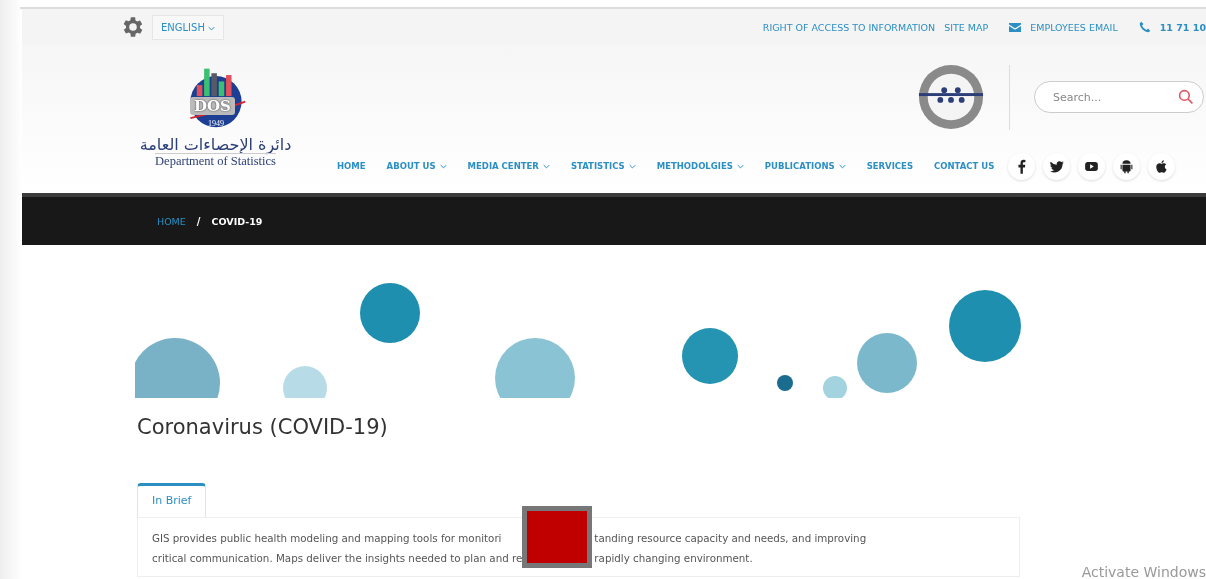 Image resolution: width=1206 pixels, height=579 pixels. Describe the element at coordinates (508, 166) in the screenshot. I see `nav-link: MEDIA CENTER` at that location.